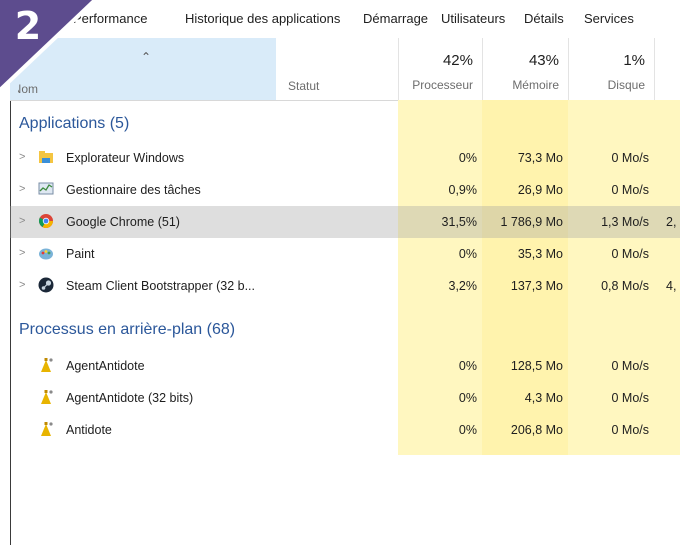 This screenshot has width=680, height=545. What do you see at coordinates (28, 26) in the screenshot?
I see `step-number: 2` at bounding box center [28, 26].